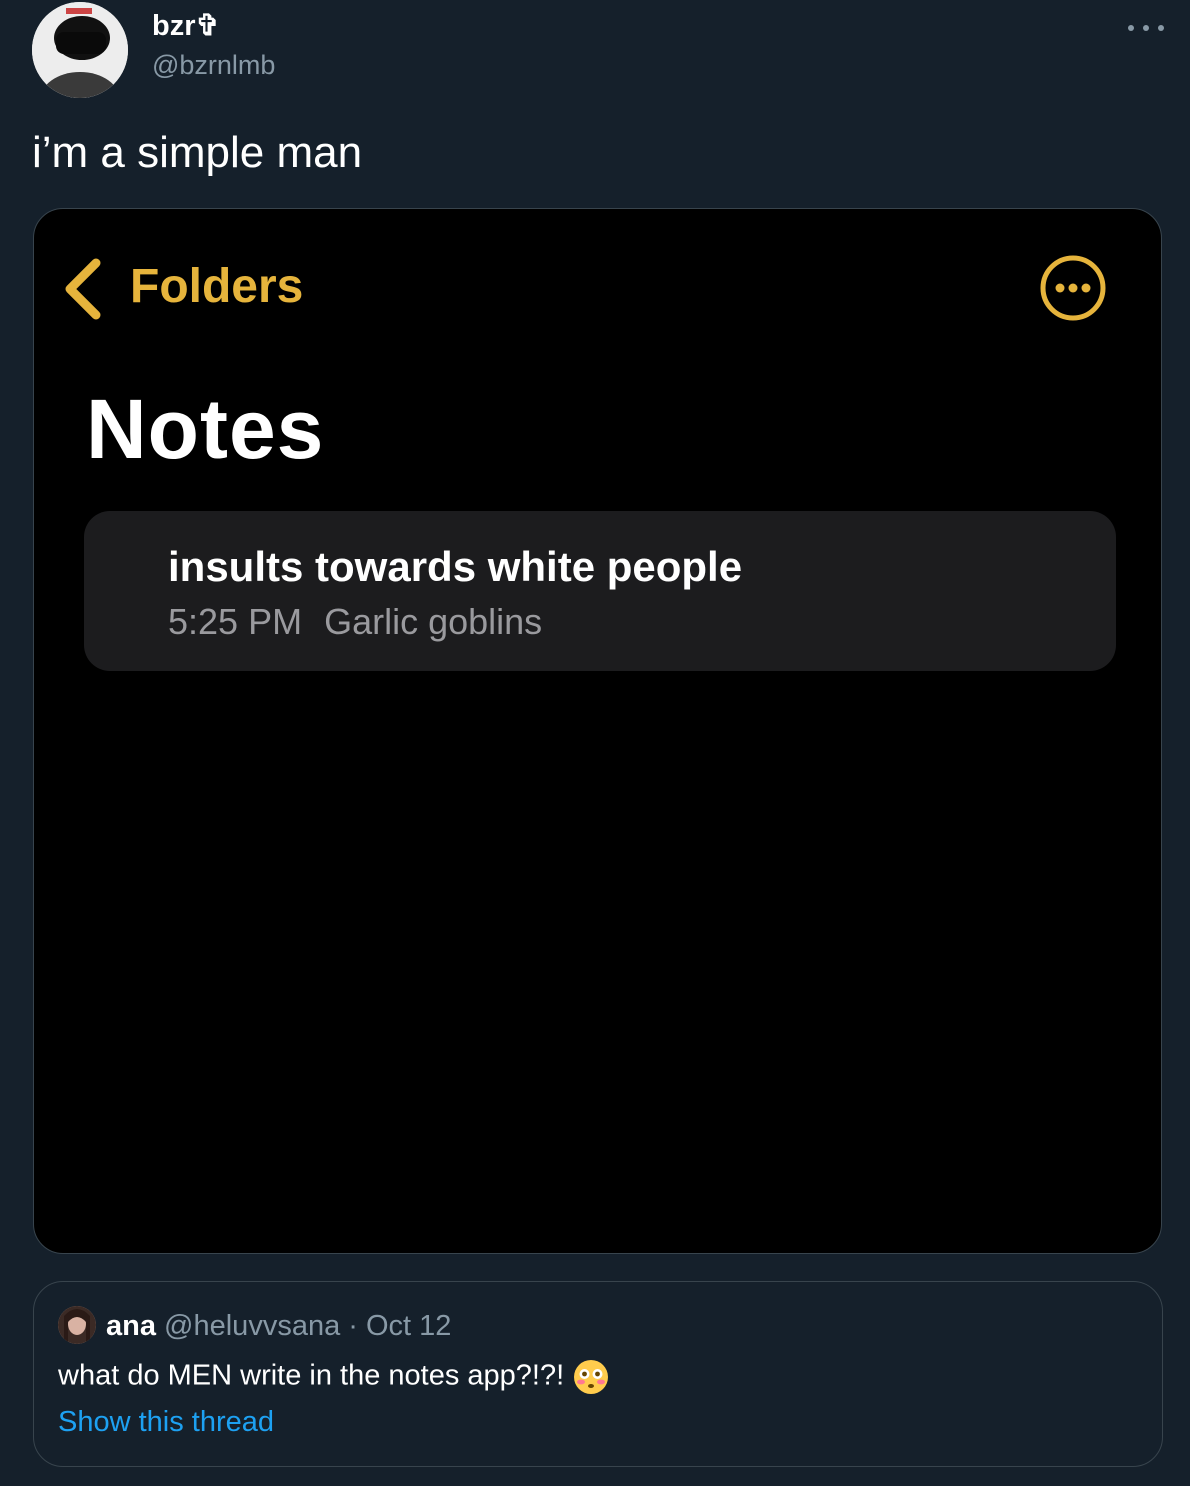 The height and width of the screenshot is (1486, 1190). I want to click on quote-header: ana @heluvvsana · Oct 12, so click(278, 1326).